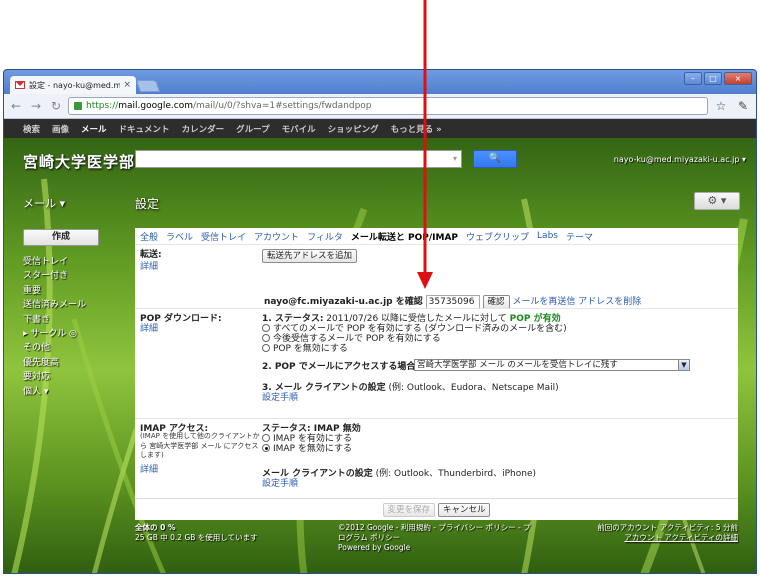 The height and width of the screenshot is (576, 760). Describe the element at coordinates (680, 159) in the screenshot. I see `account-menu: nayo-ku@med.miyazaki-u.ac.jp ▾` at that location.